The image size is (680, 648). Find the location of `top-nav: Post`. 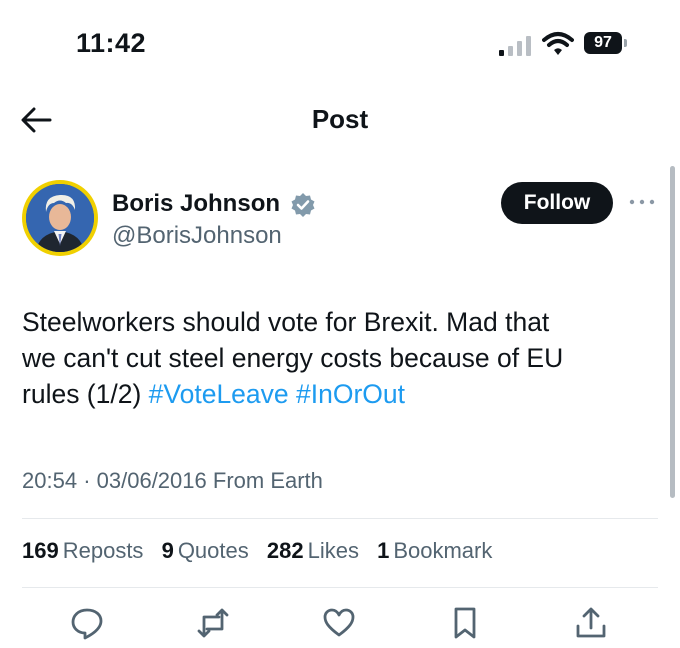

top-nav: Post is located at coordinates (340, 121).